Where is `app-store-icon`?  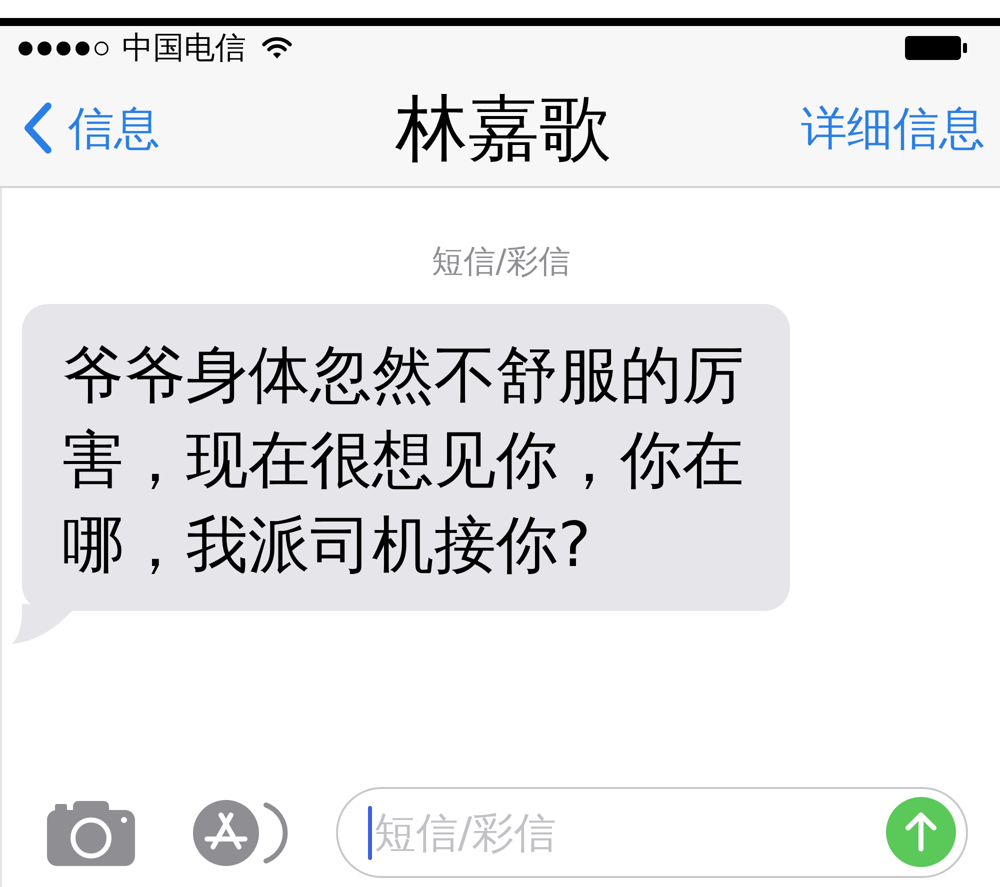 app-store-icon is located at coordinates (241, 833).